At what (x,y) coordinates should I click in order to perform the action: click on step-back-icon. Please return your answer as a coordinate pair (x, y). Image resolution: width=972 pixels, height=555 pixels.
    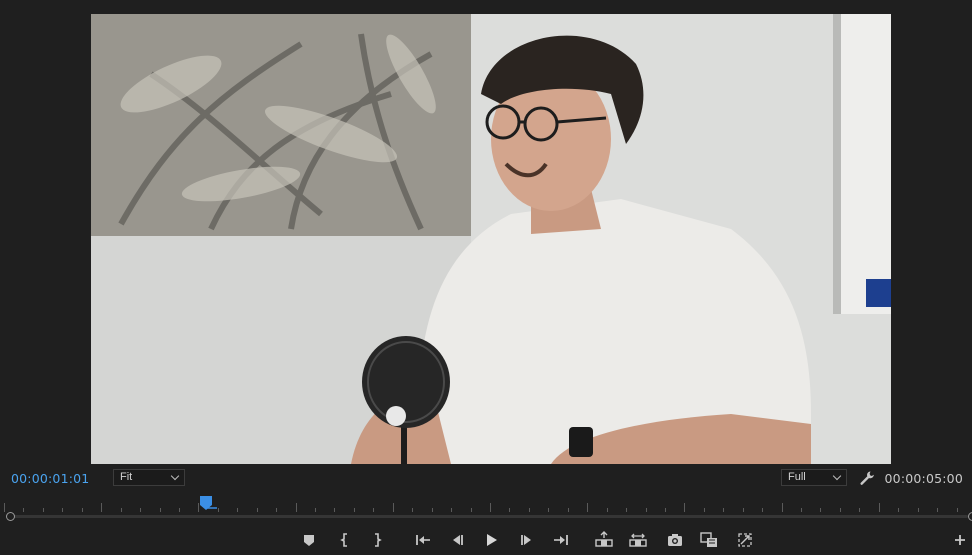
    Looking at the image, I should click on (458, 540).